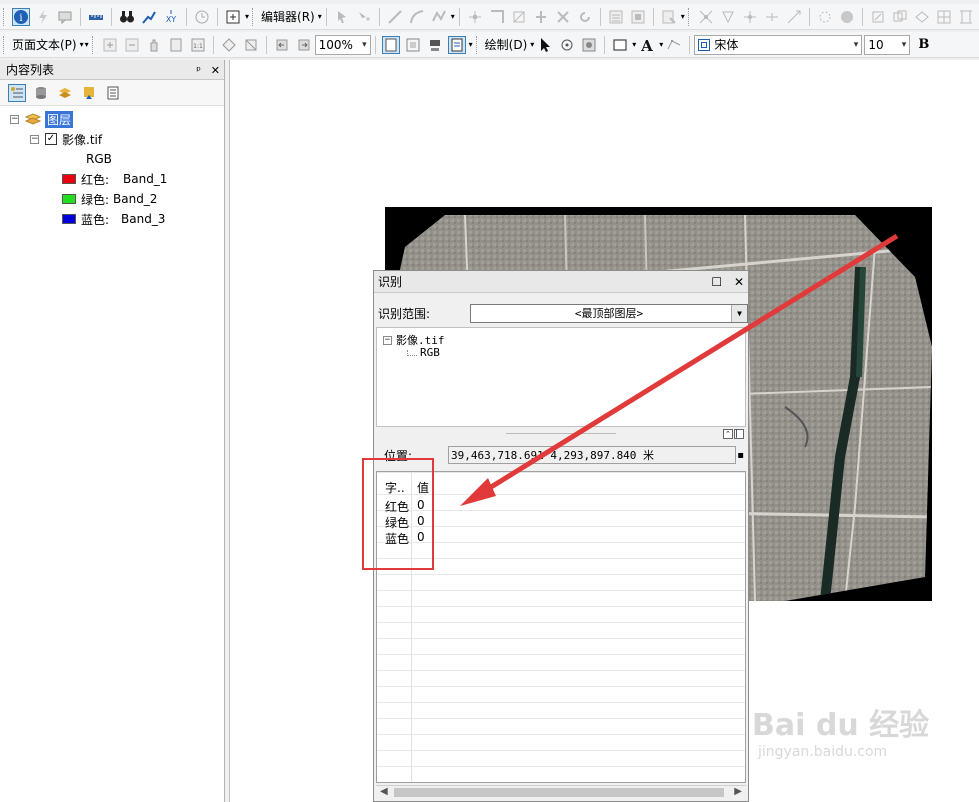 The width and height of the screenshot is (979, 802). I want to click on select-elements-icon, so click(545, 45).